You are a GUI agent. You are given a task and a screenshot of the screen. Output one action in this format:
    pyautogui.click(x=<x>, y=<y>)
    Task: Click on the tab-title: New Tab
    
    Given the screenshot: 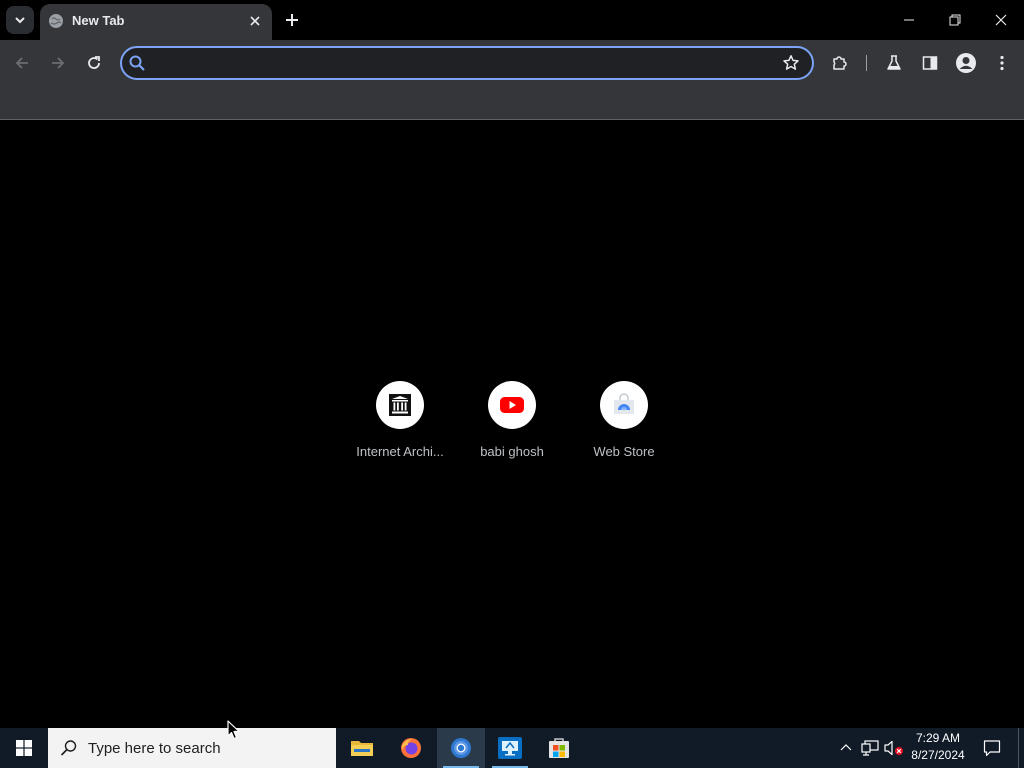 What is the action you would take?
    pyautogui.click(x=98, y=20)
    